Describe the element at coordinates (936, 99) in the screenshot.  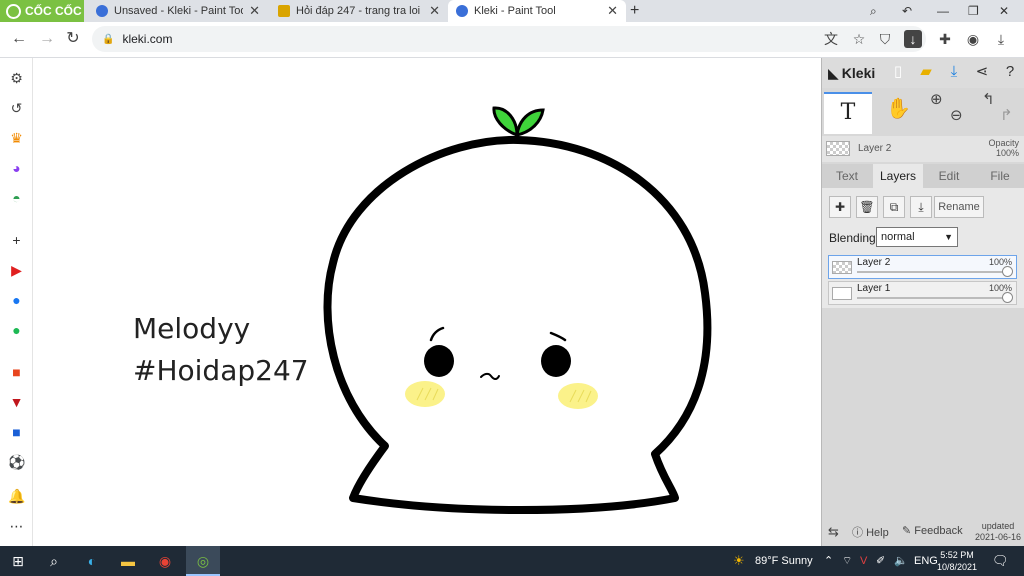
I see `zoom-in-icon: ⊕` at that location.